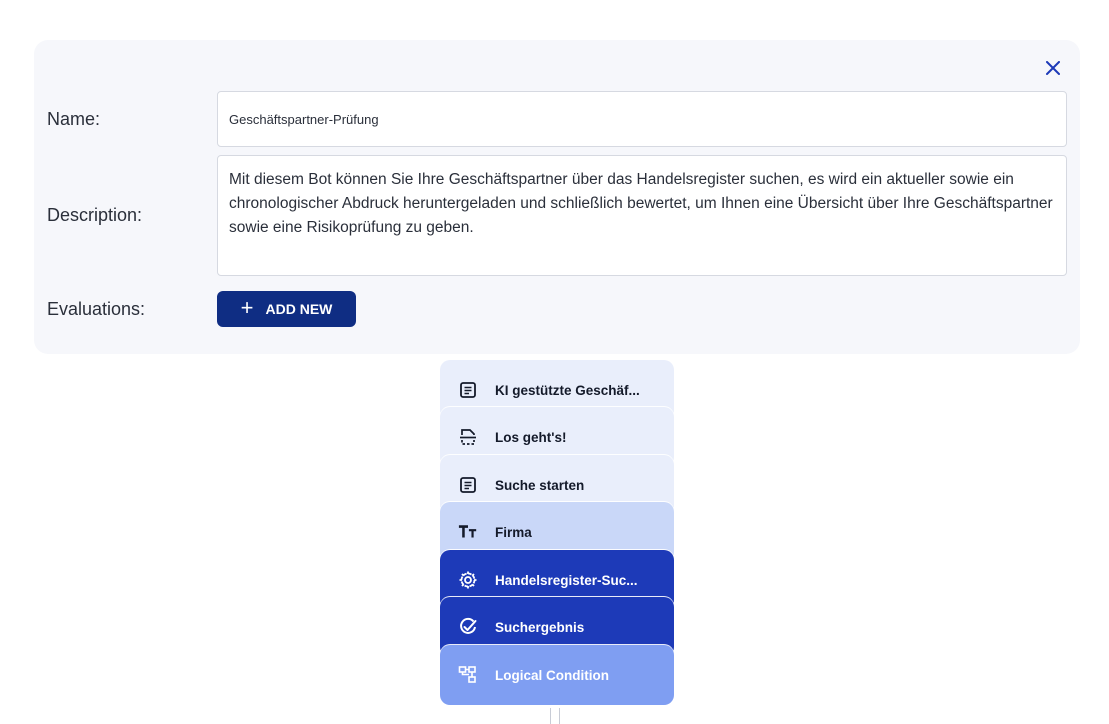  Describe the element at coordinates (96, 309) in the screenshot. I see `evaluations-label: Evaluations:` at that location.